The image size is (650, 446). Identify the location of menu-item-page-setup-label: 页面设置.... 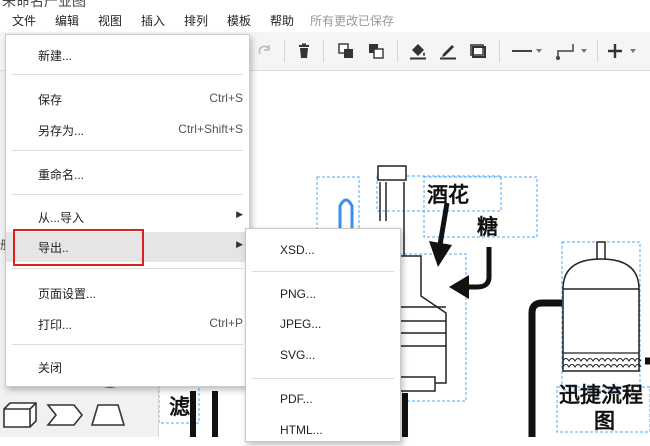
(67, 294).